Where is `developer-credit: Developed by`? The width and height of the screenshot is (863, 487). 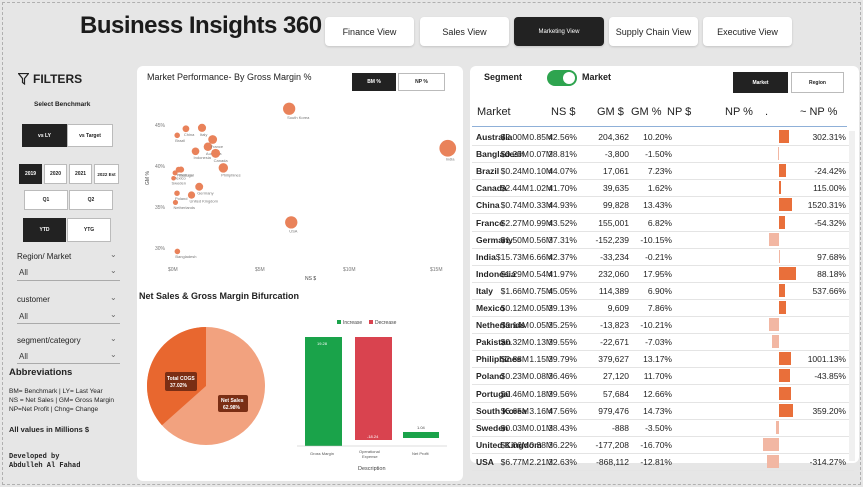 developer-credit: Developed by is located at coordinates (34, 457).